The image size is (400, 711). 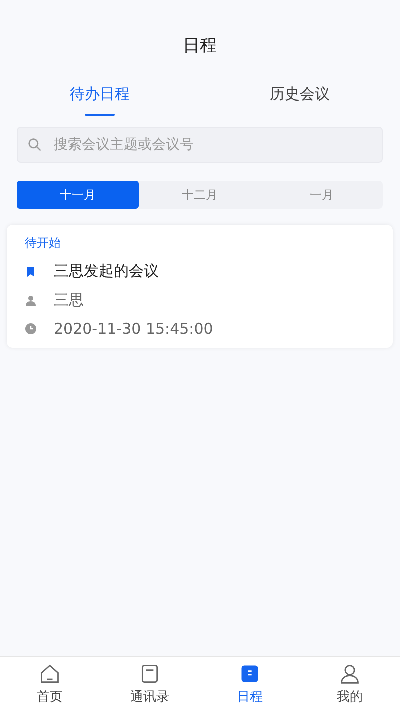 What do you see at coordinates (50, 673) in the screenshot?
I see `home-icon` at bounding box center [50, 673].